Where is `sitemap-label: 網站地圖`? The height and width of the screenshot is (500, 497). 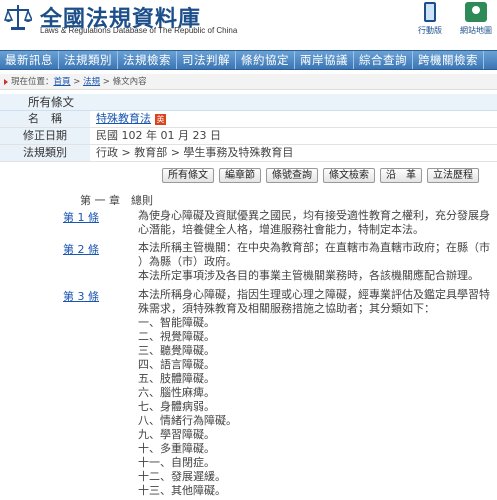 sitemap-label: 網站地圖 is located at coordinates (476, 30).